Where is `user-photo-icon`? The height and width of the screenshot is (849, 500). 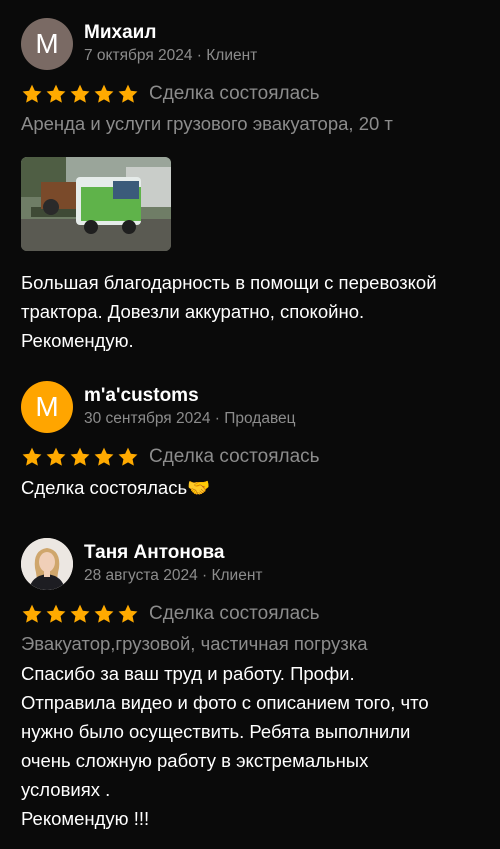 user-photo-icon is located at coordinates (47, 564).